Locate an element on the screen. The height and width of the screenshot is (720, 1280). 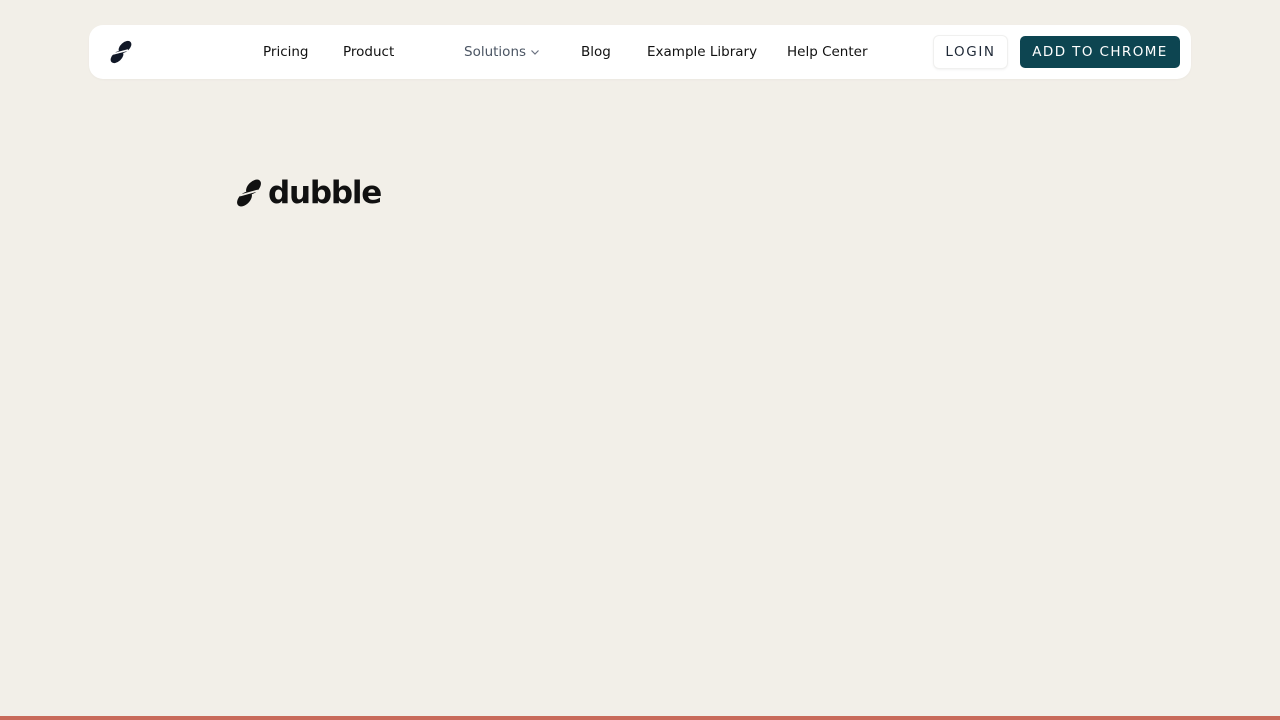
brand-logo: dubble is located at coordinates (308, 193).